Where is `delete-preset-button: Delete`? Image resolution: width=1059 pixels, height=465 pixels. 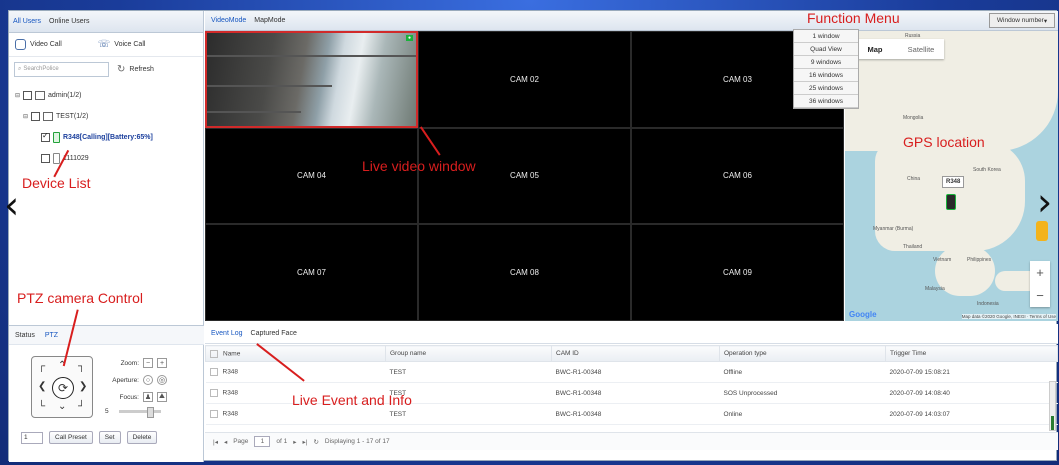
delete-preset-button: Delete is located at coordinates (142, 437).